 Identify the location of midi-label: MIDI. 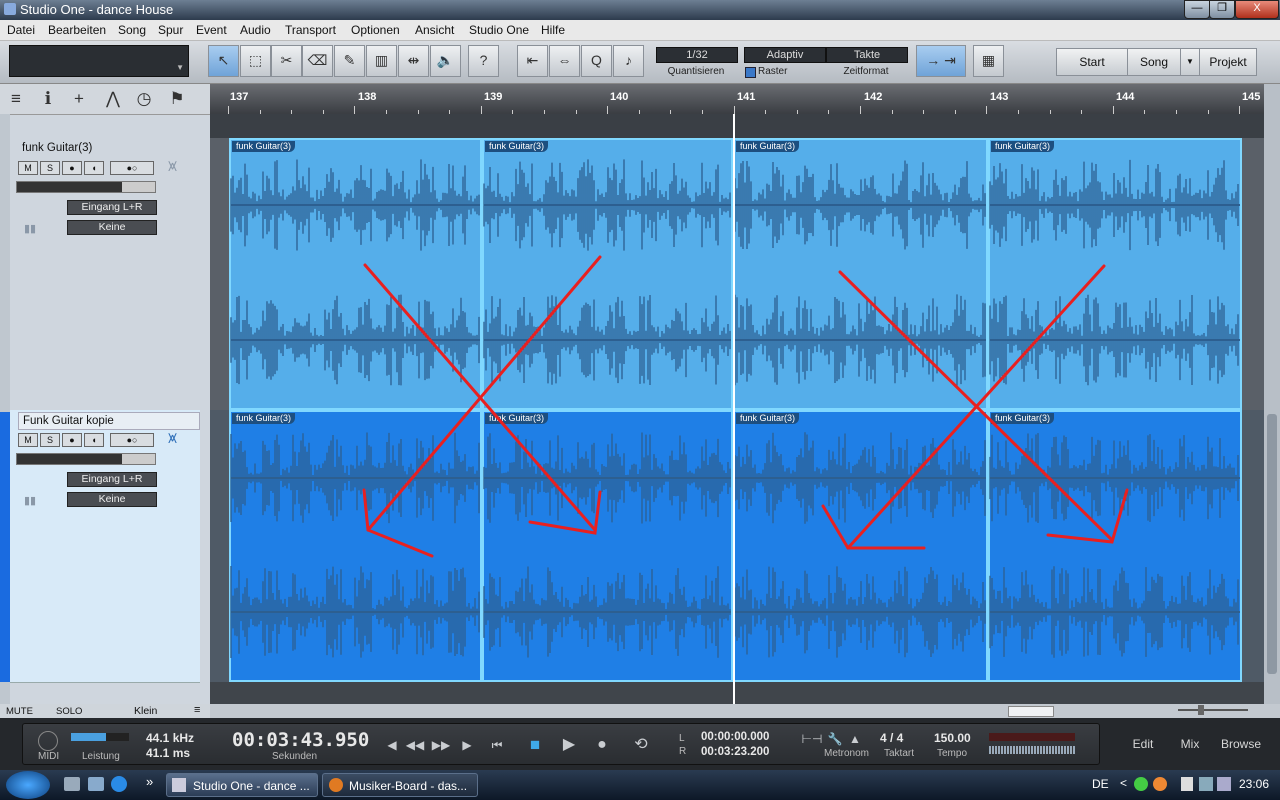
(49, 756).